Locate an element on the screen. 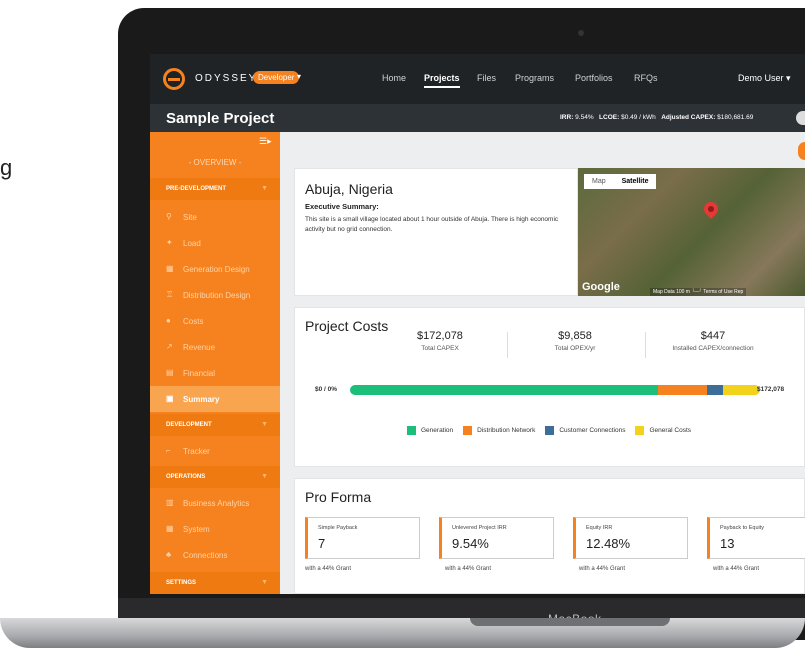 This screenshot has height=656, width=805. section-development: DEVELOPMENT ▼ is located at coordinates (215, 425).